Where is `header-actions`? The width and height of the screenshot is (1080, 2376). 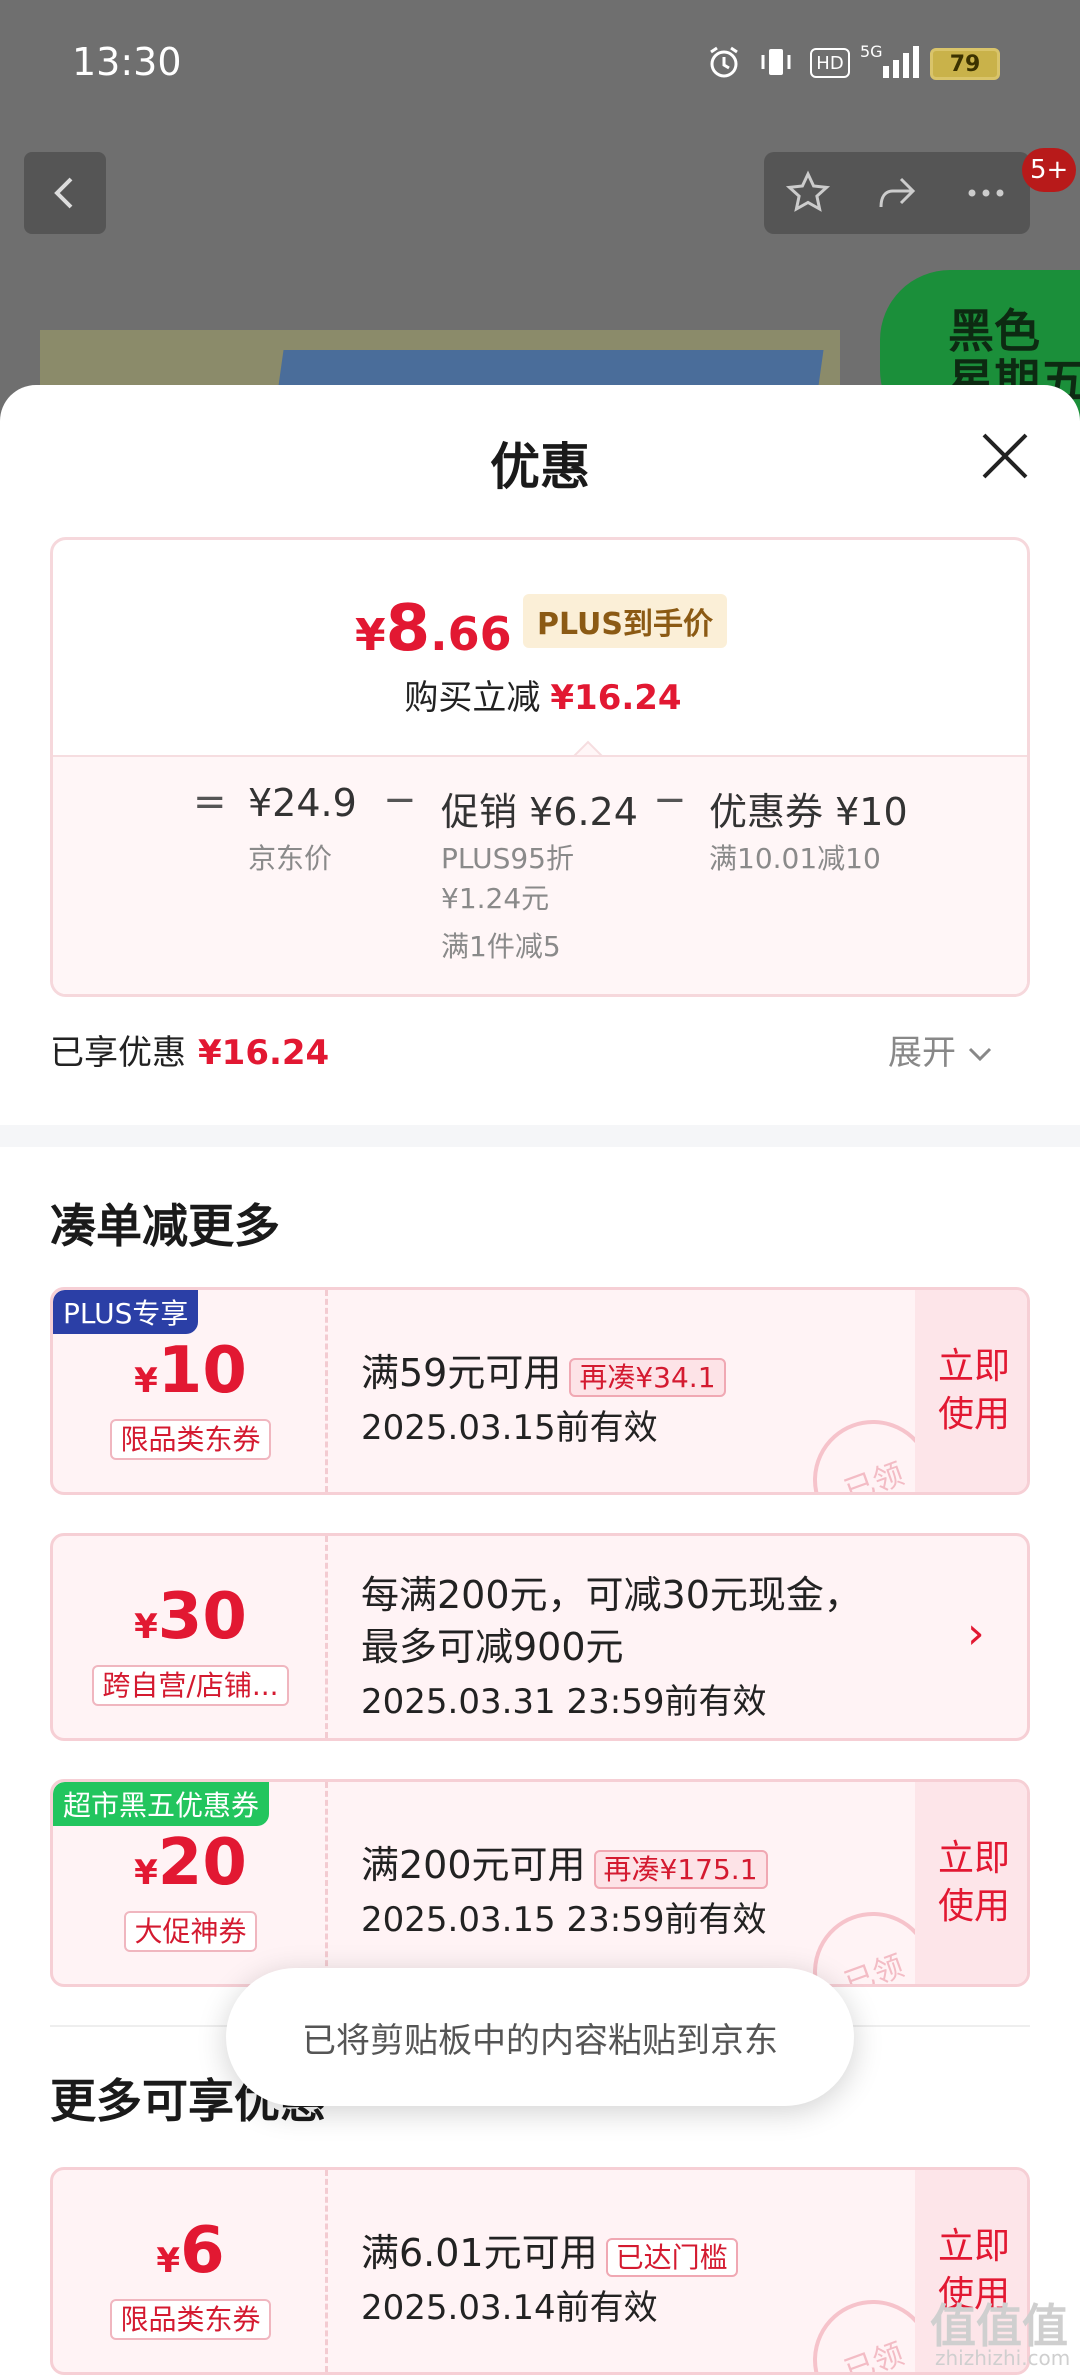 header-actions is located at coordinates (897, 193).